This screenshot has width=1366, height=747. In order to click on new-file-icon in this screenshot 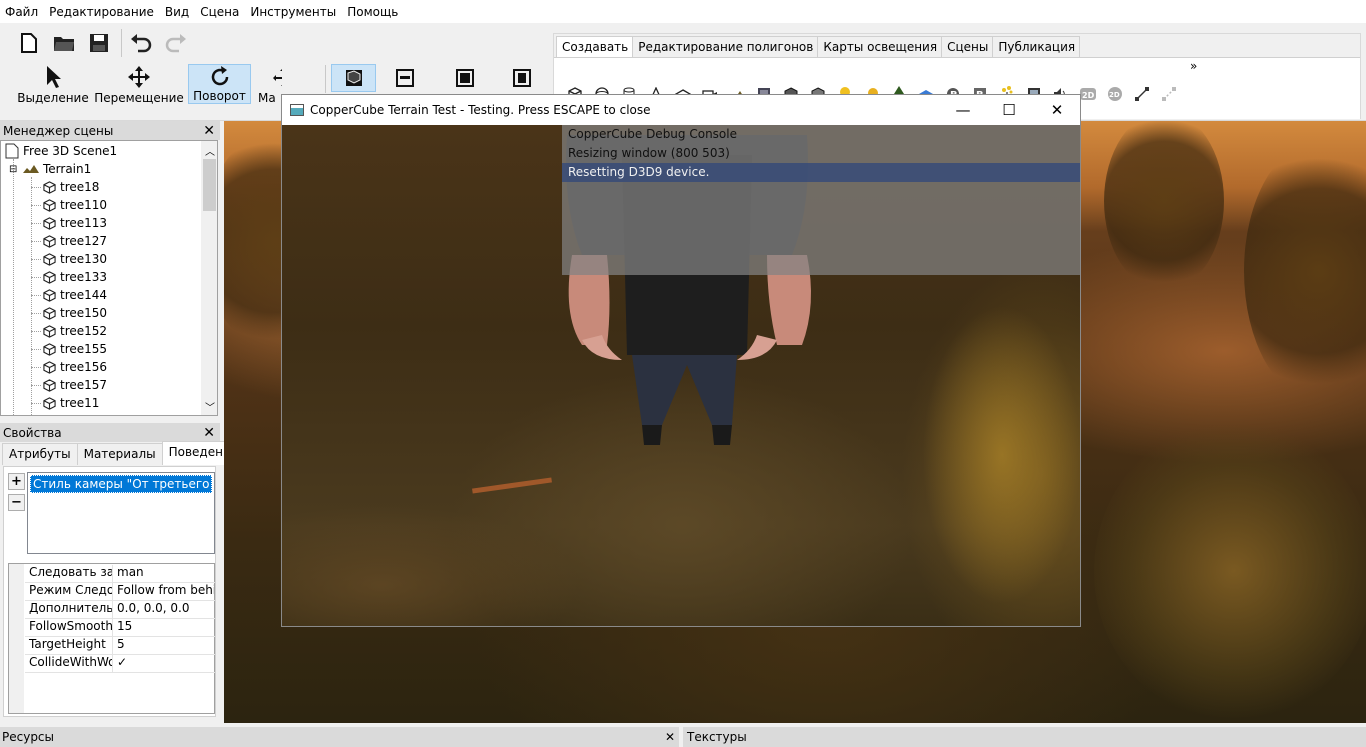, I will do `click(29, 43)`.